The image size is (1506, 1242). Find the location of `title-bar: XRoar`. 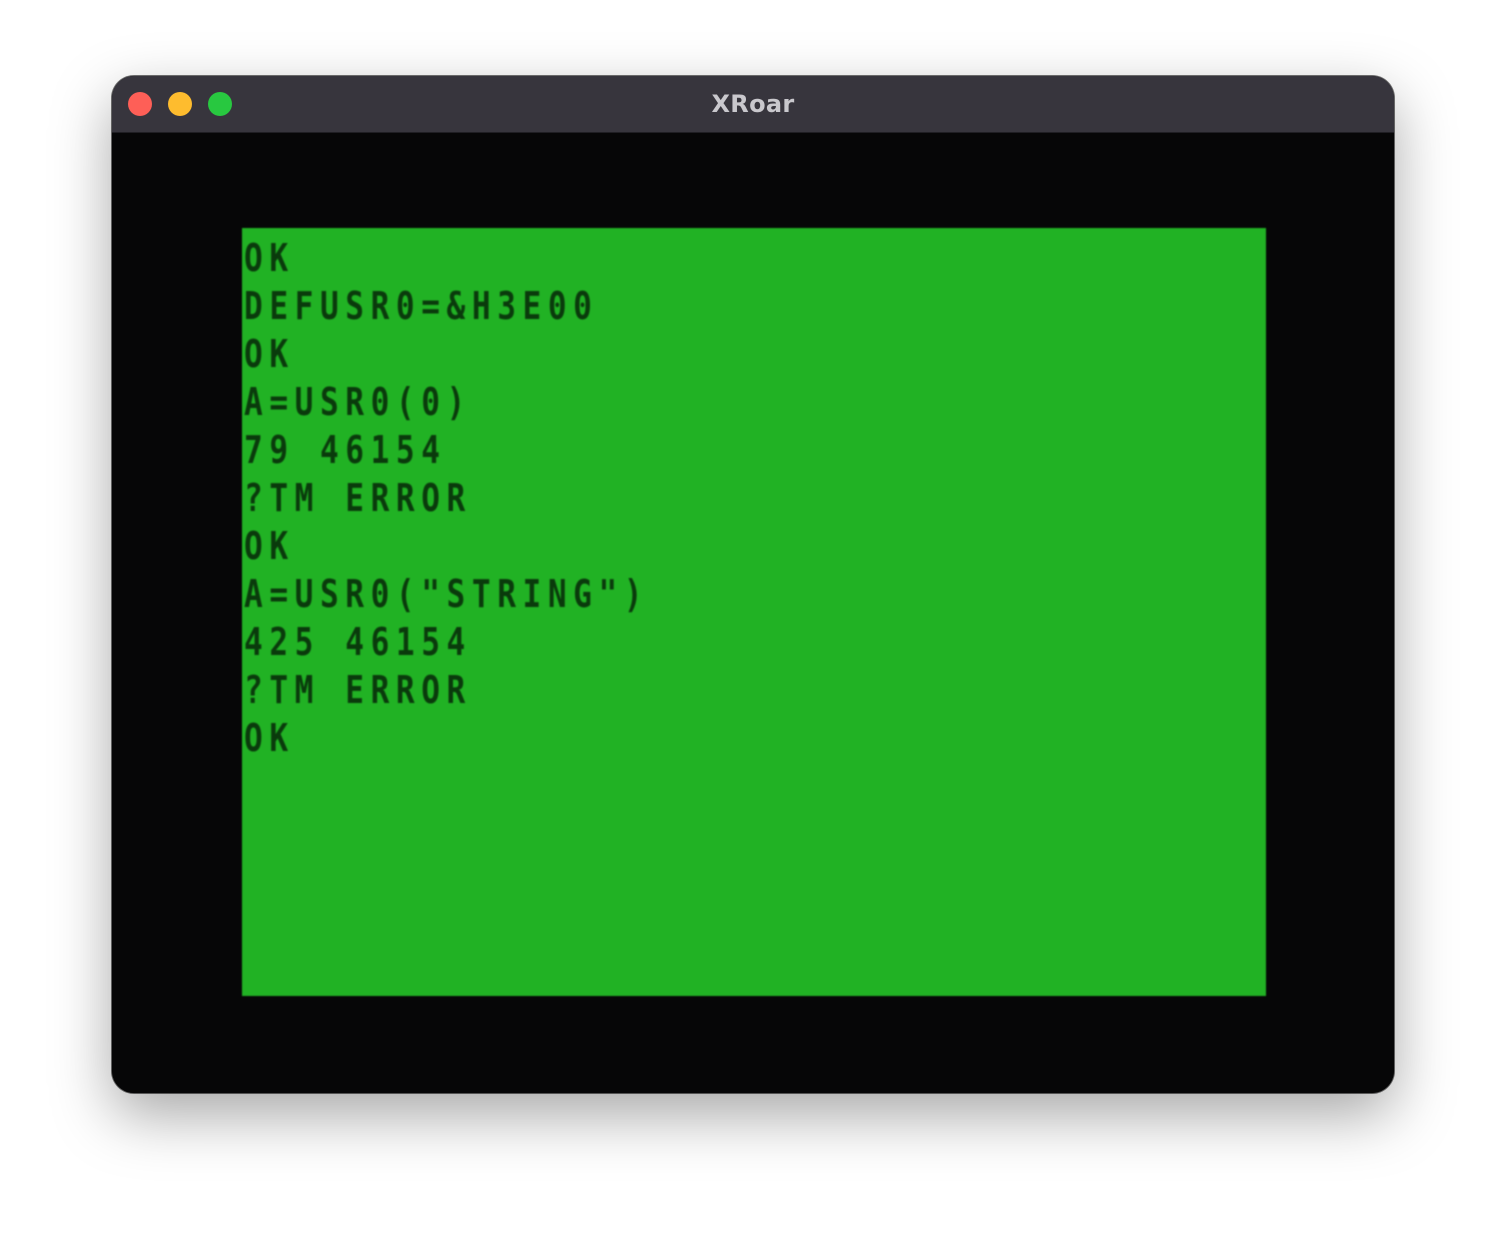

title-bar: XRoar is located at coordinates (753, 104).